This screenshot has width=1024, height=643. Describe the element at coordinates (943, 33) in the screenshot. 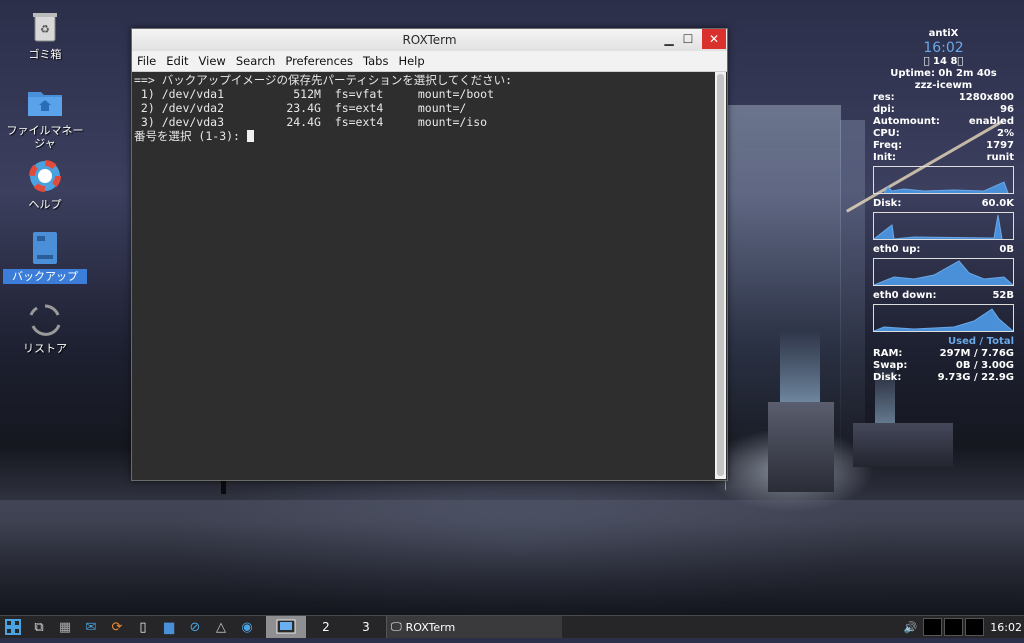

I see `monitor-hostname: antiX` at that location.